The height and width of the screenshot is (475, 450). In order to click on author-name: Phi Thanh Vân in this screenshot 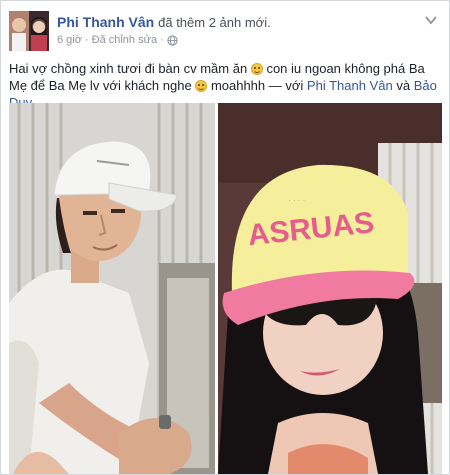, I will do `click(105, 22)`.